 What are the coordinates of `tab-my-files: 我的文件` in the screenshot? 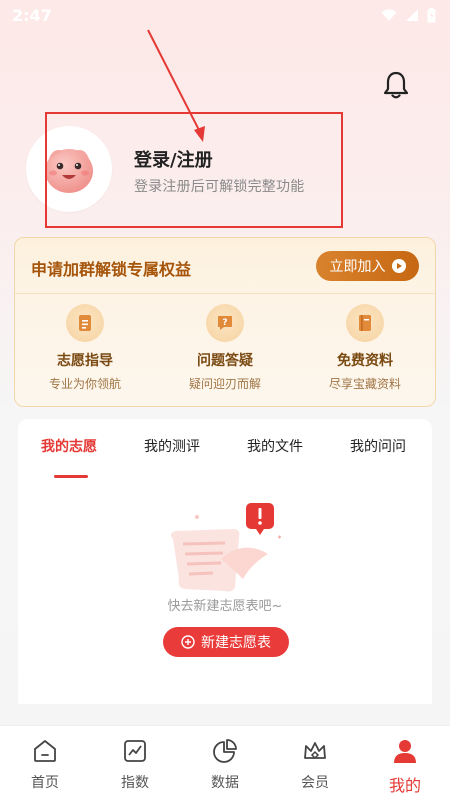 It's located at (275, 446).